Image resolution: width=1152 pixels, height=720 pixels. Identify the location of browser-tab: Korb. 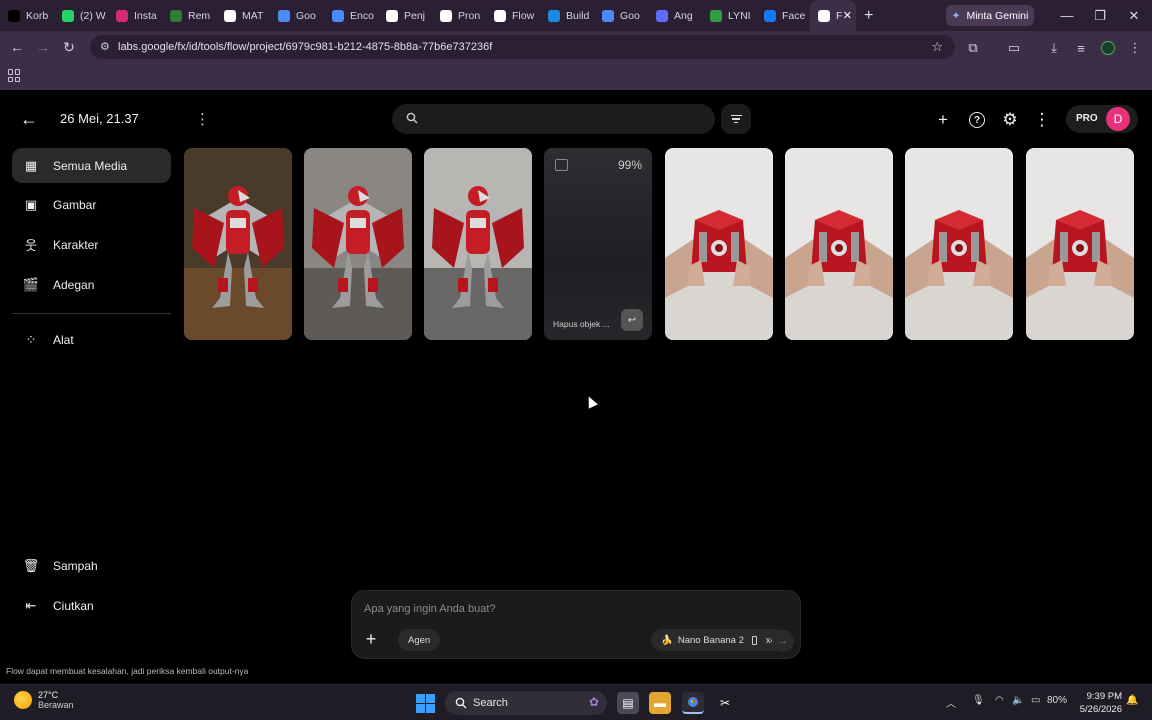
(27, 15).